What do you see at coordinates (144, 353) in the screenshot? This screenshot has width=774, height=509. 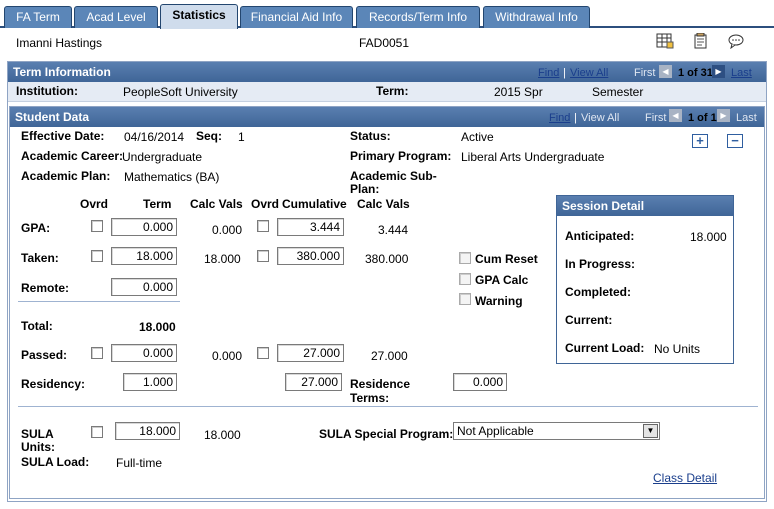 I see `passed-term-input: 0.000` at bounding box center [144, 353].